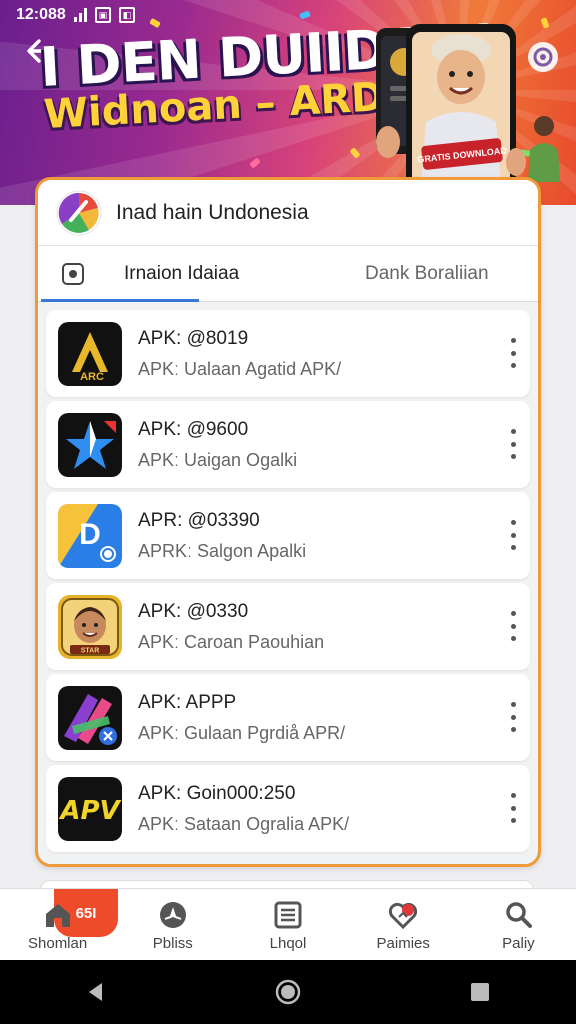 This screenshot has width=576, height=1024. What do you see at coordinates (199, 520) in the screenshot?
I see `app-title: APR: @03390` at bounding box center [199, 520].